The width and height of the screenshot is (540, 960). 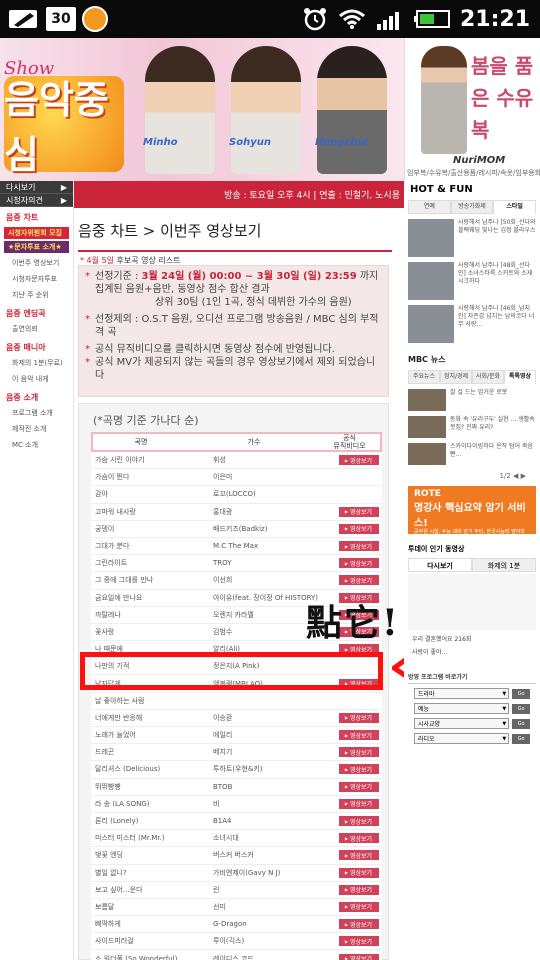 What do you see at coordinates (36, 413) in the screenshot?
I see `sidebar-link: 프로그램 소개` at bounding box center [36, 413].